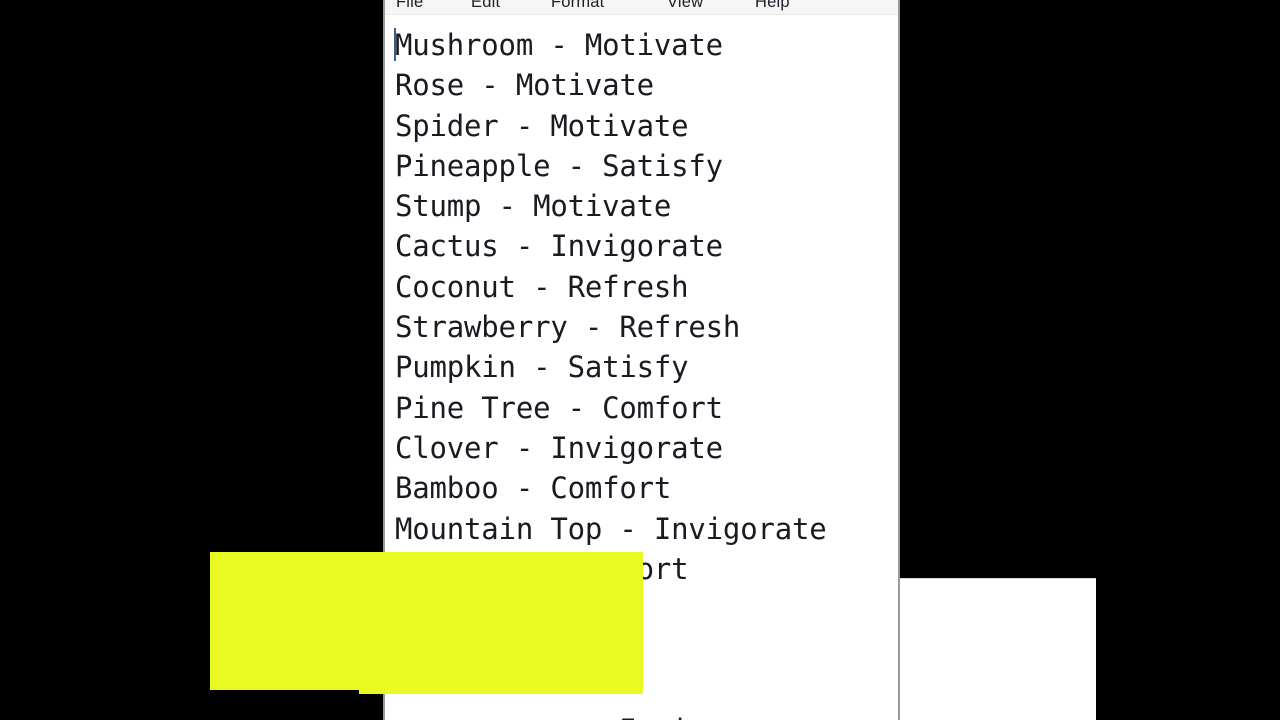 This screenshot has height=720, width=1280. What do you see at coordinates (542, 125) in the screenshot?
I see `document-line: Spider - Motivate` at bounding box center [542, 125].